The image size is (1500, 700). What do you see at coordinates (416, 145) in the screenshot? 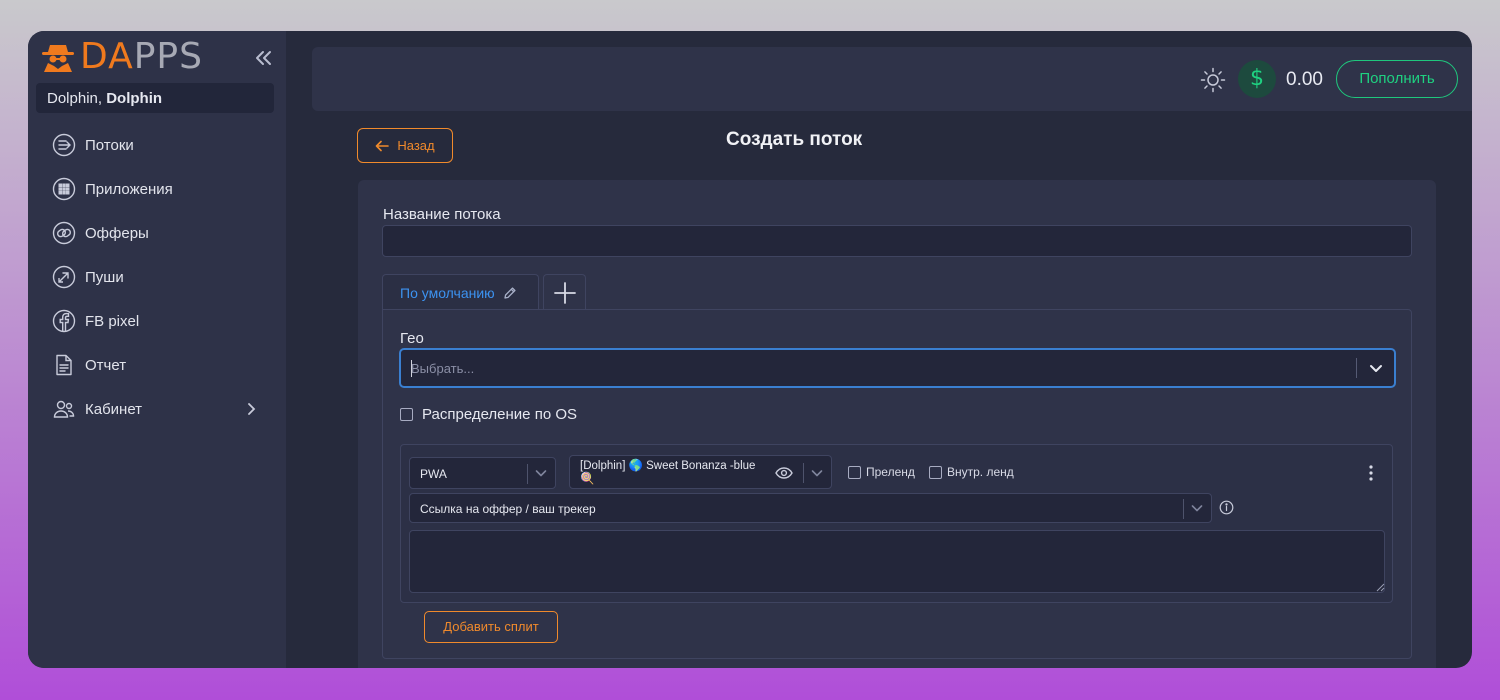
I see `back-button-label: Назад` at bounding box center [416, 145].